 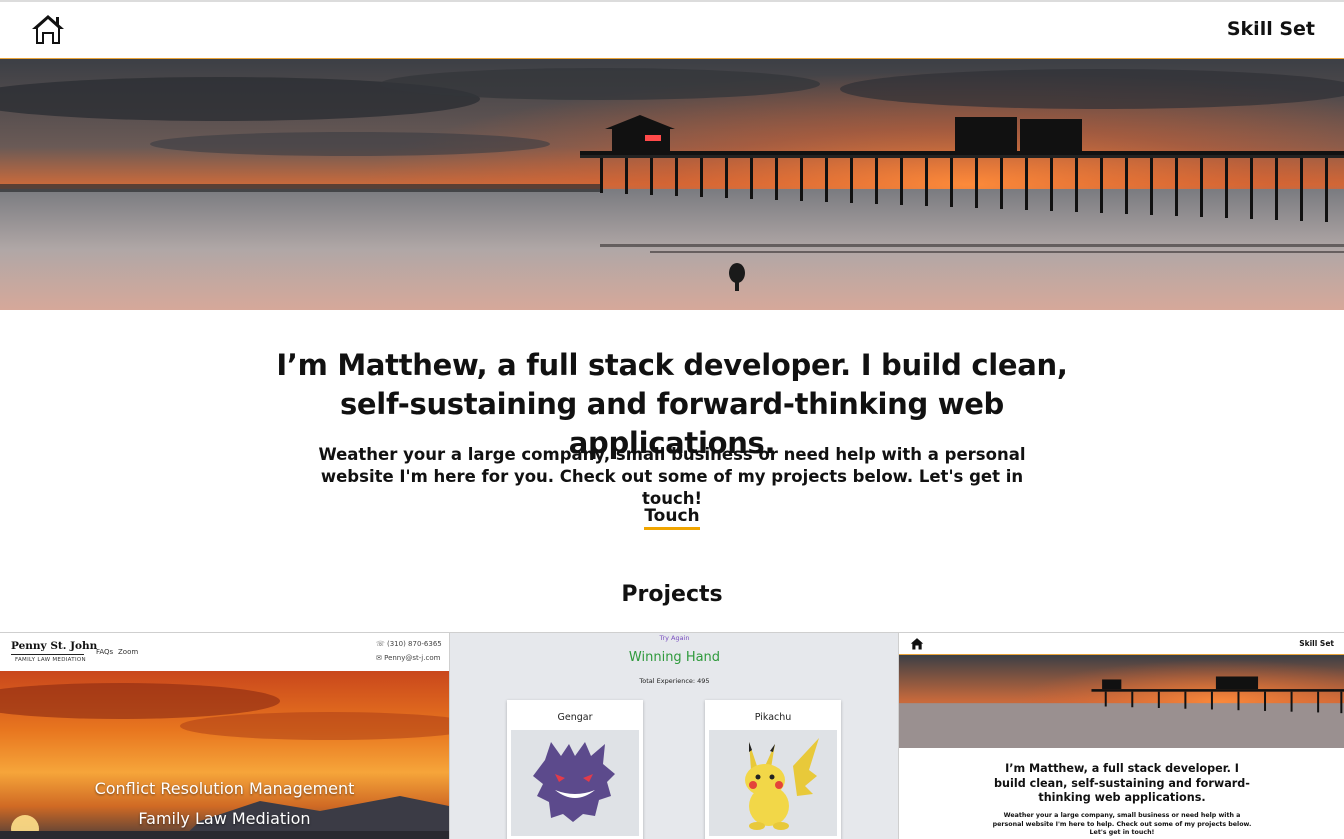 I want to click on preview-hero-image, so click(x=1121, y=701).